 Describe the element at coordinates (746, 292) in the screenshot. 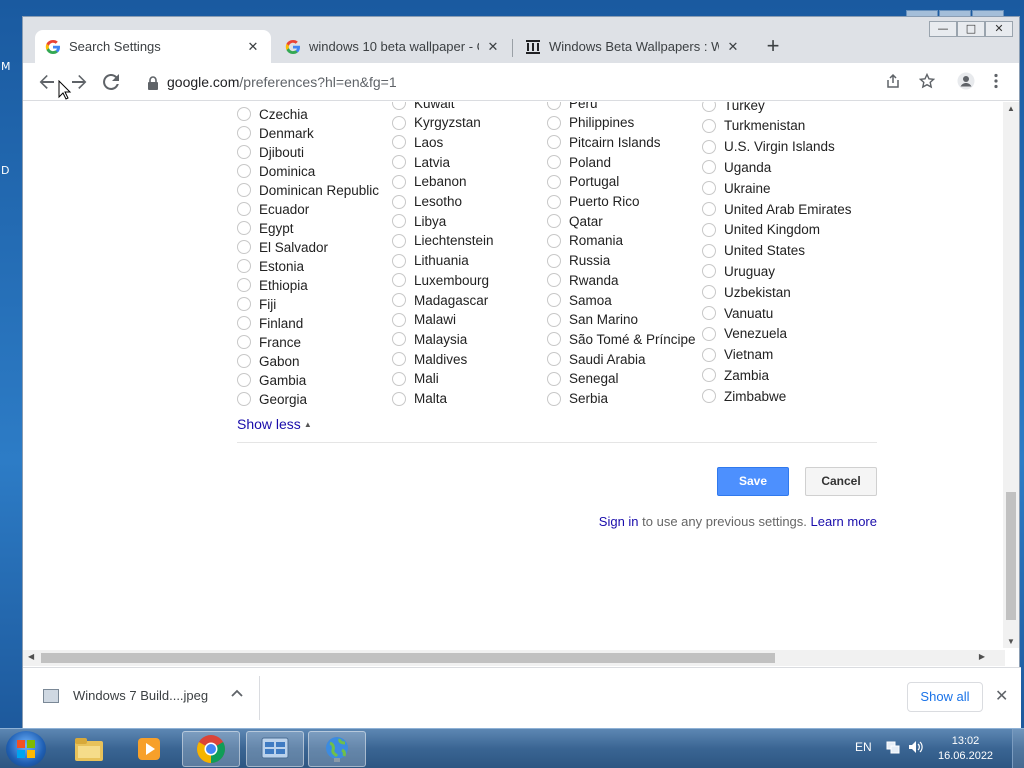

I see `region-option: Uzbekistan` at that location.